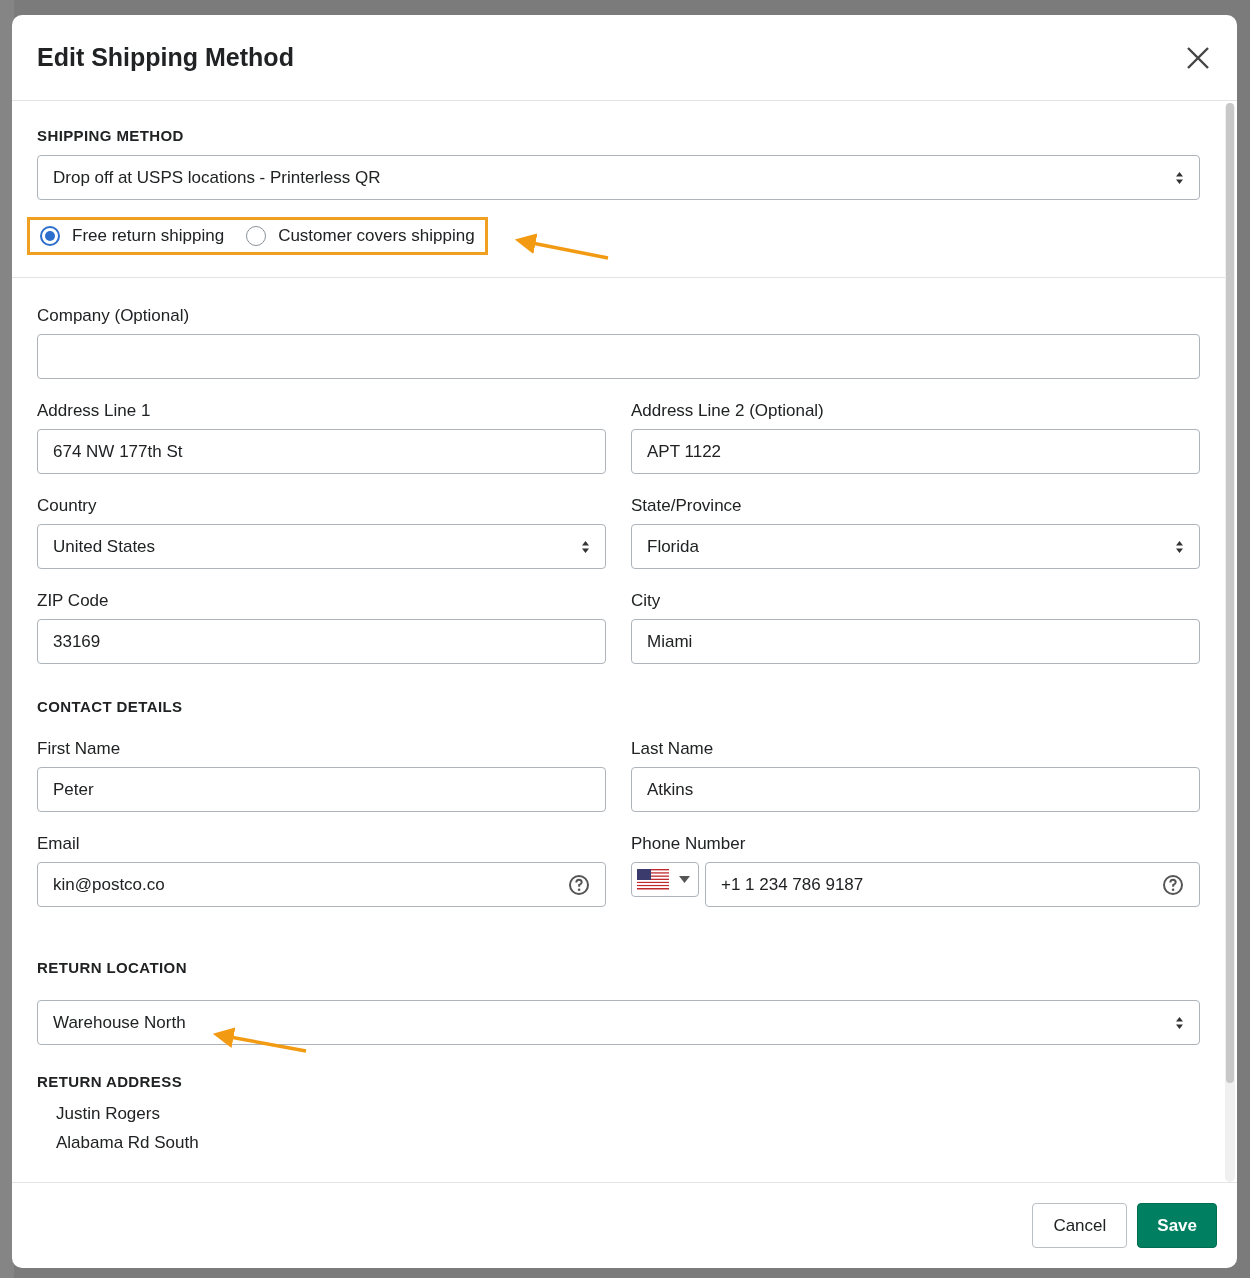 This screenshot has height=1278, width=1250. What do you see at coordinates (132, 236) in the screenshot?
I see `radio-option: Free return shipping` at bounding box center [132, 236].